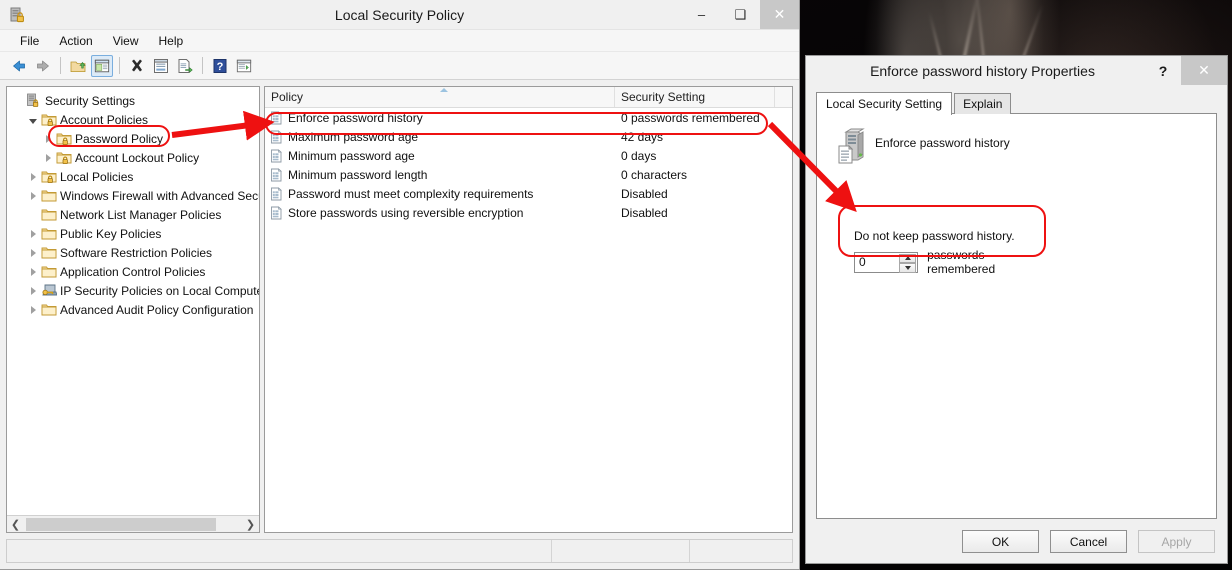  Describe the element at coordinates (250, 524) in the screenshot. I see `scroll-right-icon: ❯` at that location.